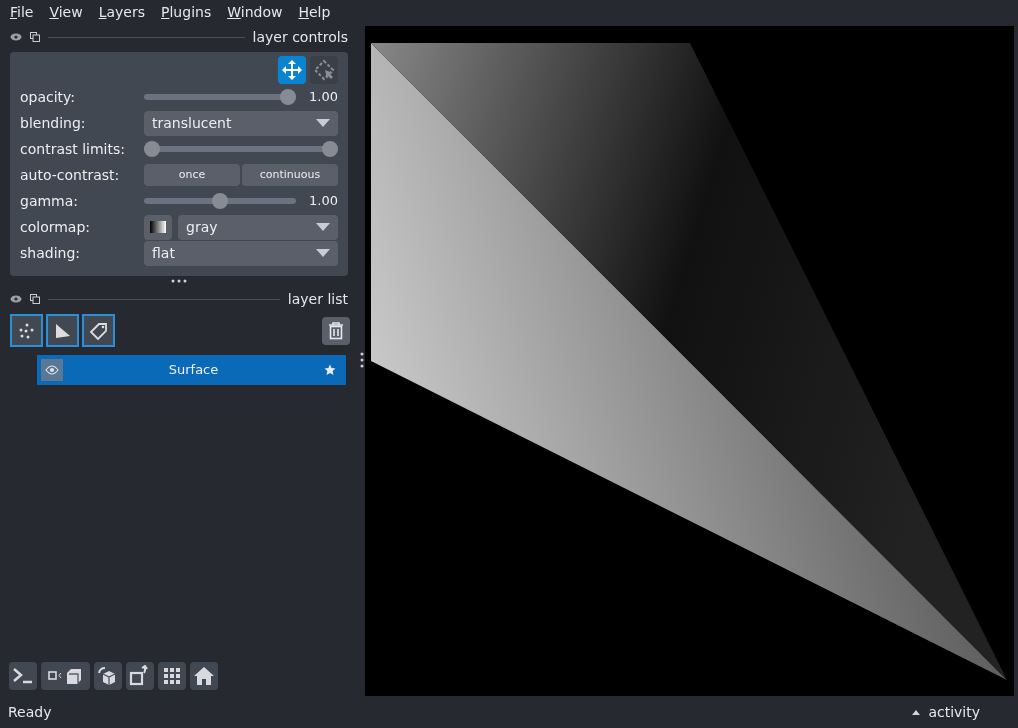 This screenshot has height=728, width=1018. What do you see at coordinates (290, 175) in the screenshot?
I see `auto-contrast-button: continuous` at bounding box center [290, 175].